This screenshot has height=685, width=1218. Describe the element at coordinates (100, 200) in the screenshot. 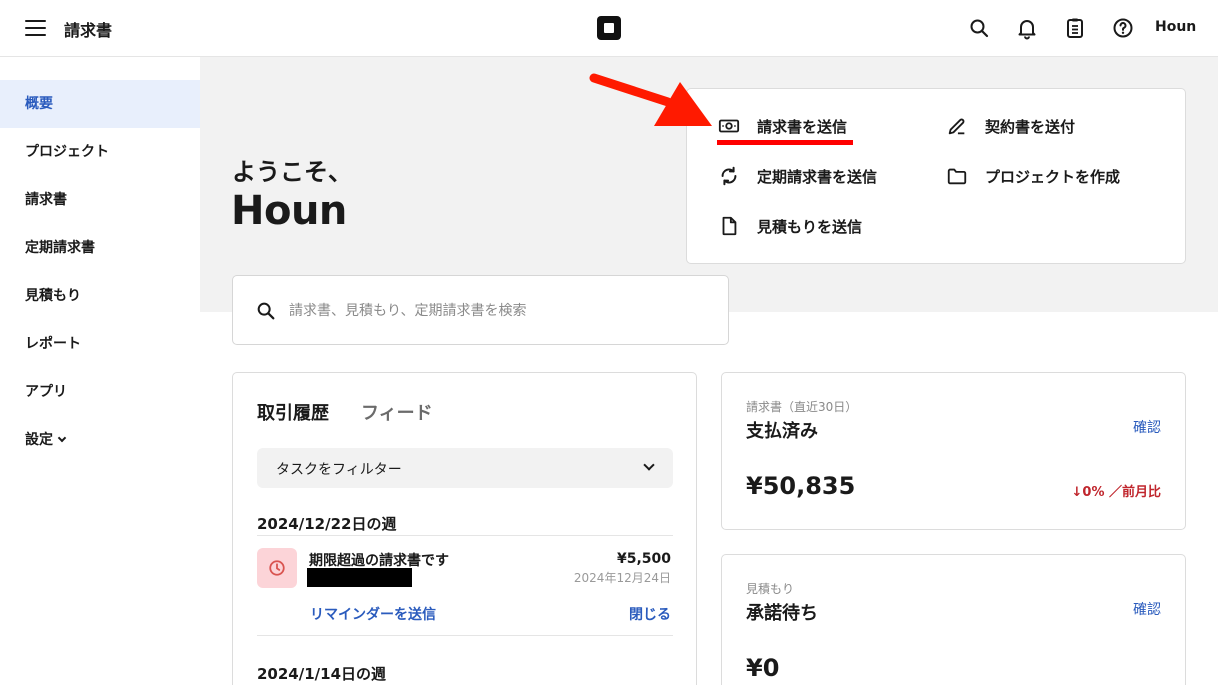

I see `sidebar-item-invoices: 請求書` at that location.